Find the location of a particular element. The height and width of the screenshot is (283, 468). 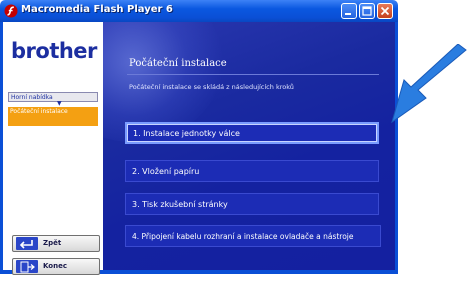

close-button is located at coordinates (385, 11).